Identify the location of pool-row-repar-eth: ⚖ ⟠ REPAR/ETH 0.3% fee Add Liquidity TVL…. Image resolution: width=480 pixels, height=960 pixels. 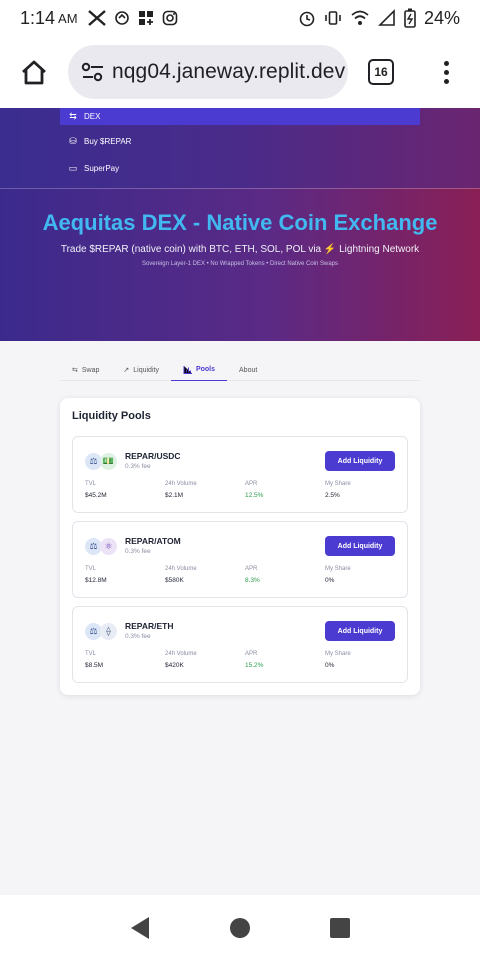
(240, 644).